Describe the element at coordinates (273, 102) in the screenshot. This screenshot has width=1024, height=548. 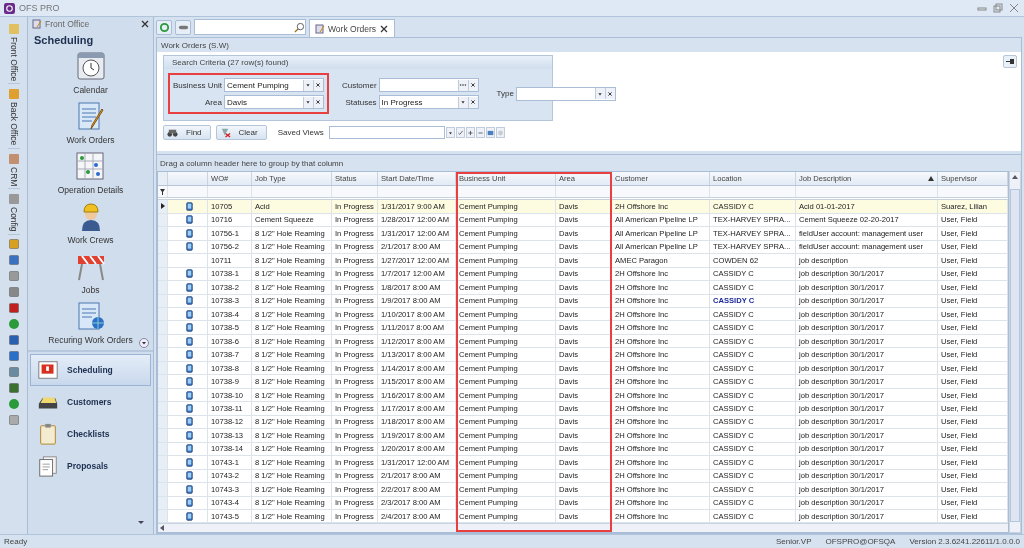
I see `dropdown-field: Davis` at that location.